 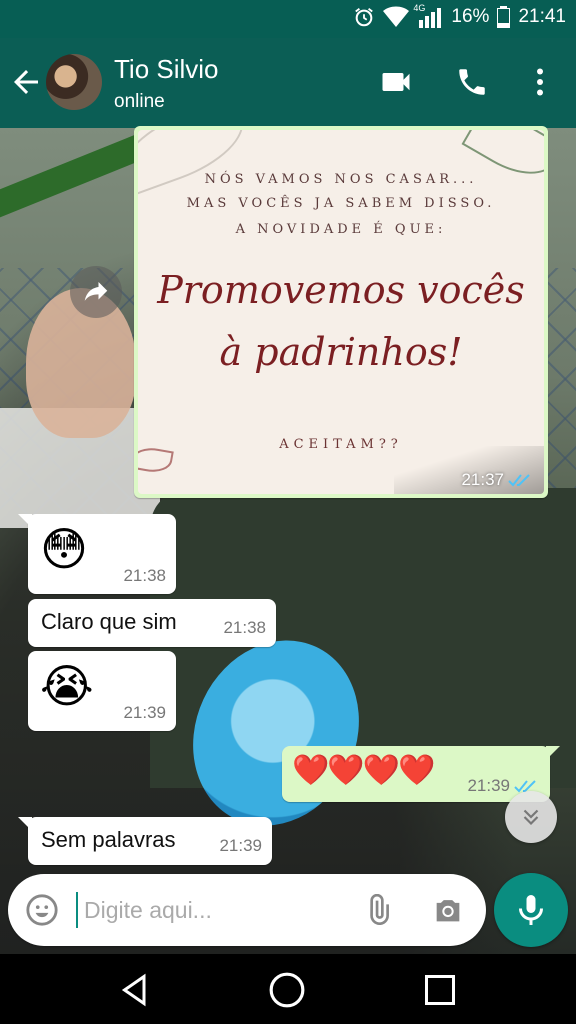 I want to click on message-input, so click(x=211, y=910).